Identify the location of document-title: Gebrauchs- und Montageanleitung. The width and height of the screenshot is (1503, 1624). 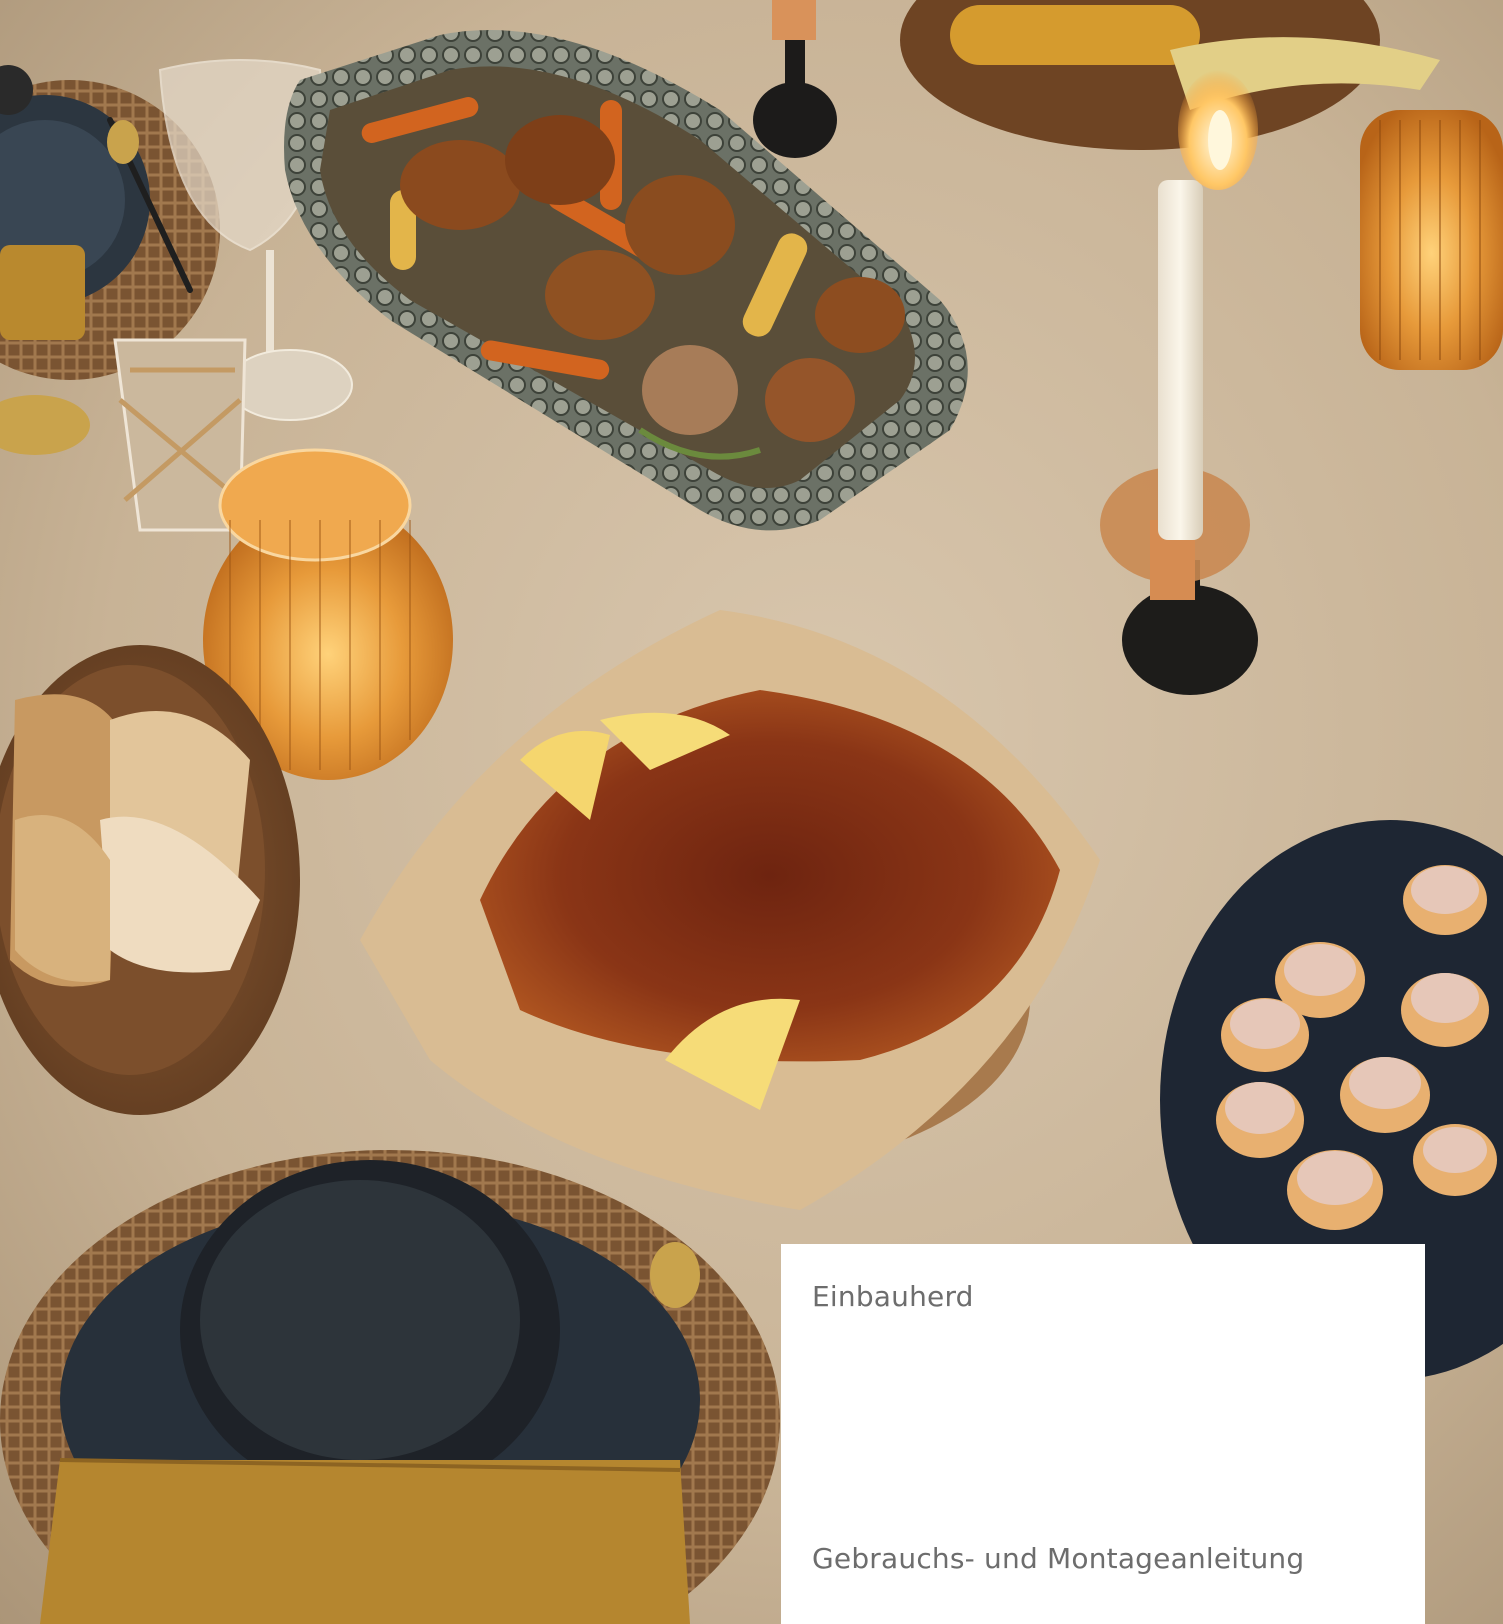
(1058, 1558).